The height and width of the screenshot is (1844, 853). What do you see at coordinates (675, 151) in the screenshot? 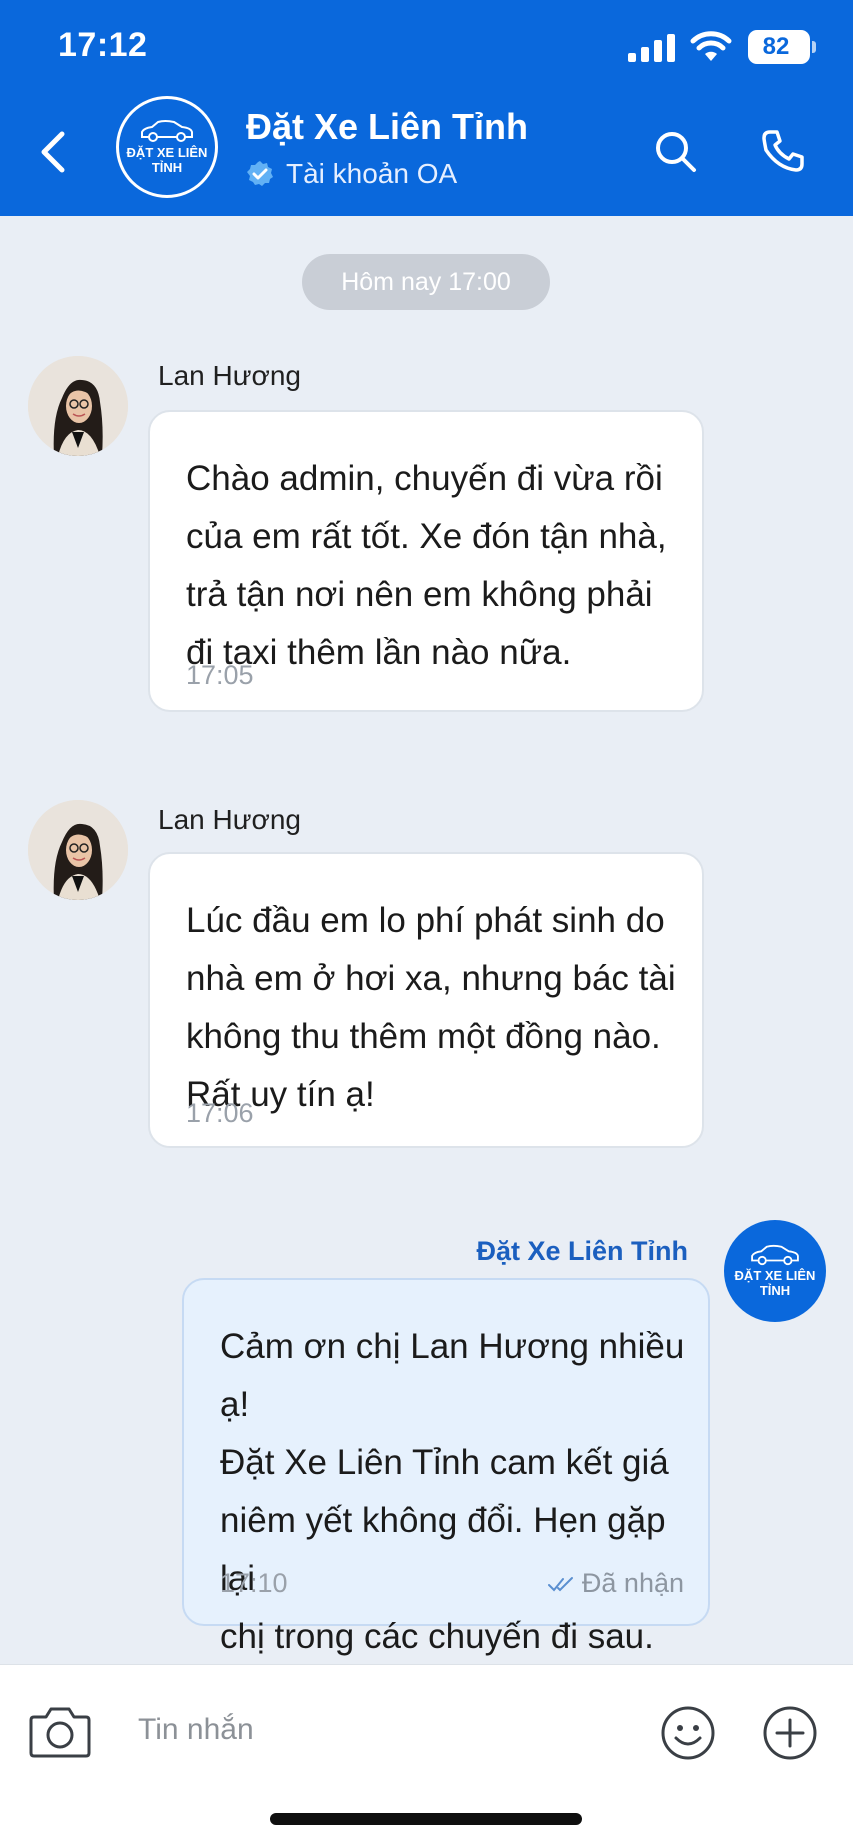
I see `search-icon` at bounding box center [675, 151].